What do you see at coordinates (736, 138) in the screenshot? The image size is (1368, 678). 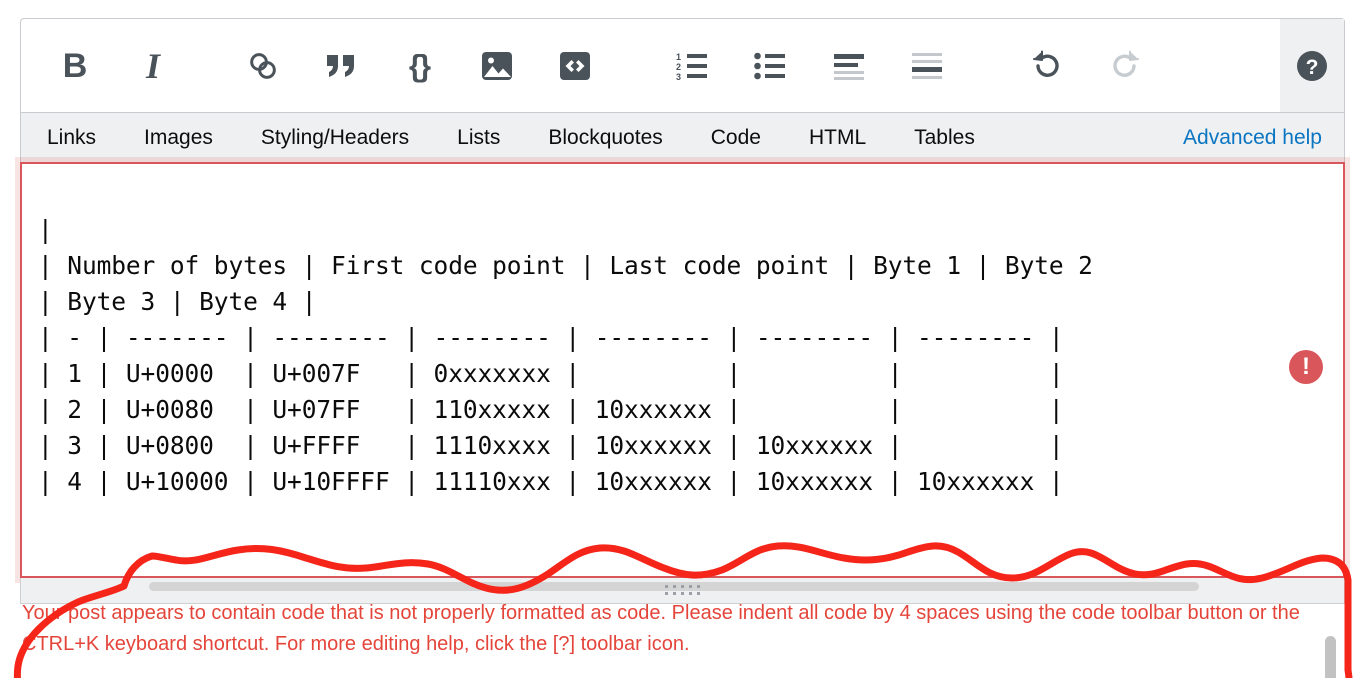 I see `help-tab-code: Code` at bounding box center [736, 138].